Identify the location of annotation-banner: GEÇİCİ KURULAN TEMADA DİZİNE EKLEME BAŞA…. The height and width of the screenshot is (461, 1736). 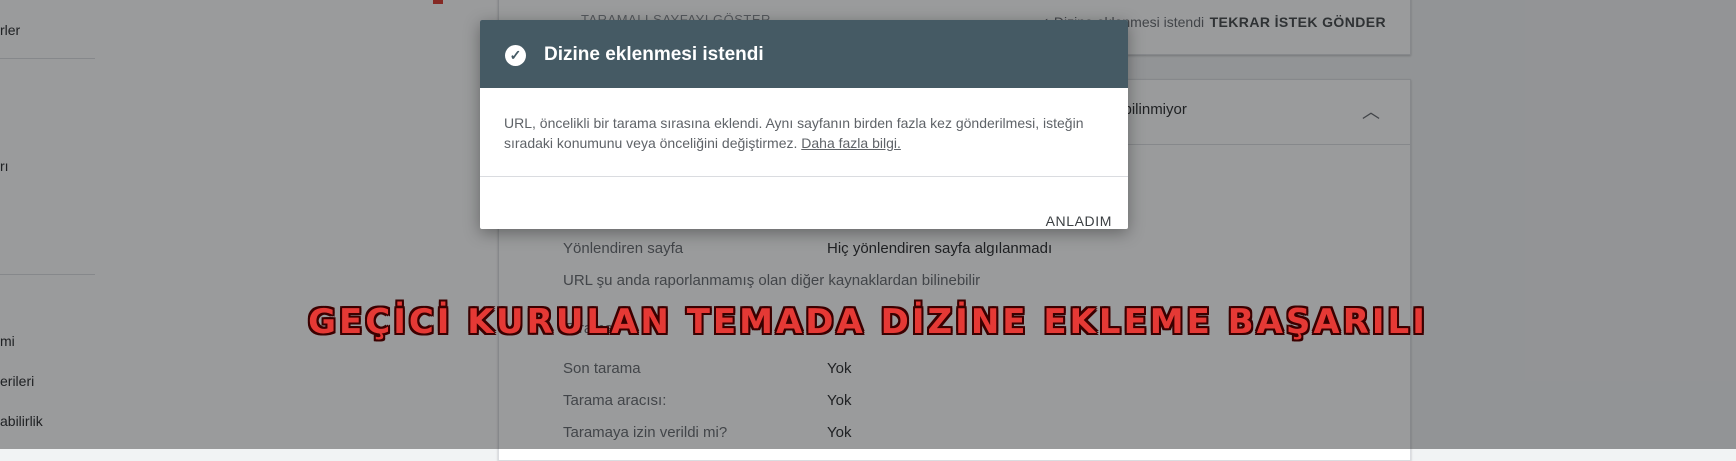
(868, 322).